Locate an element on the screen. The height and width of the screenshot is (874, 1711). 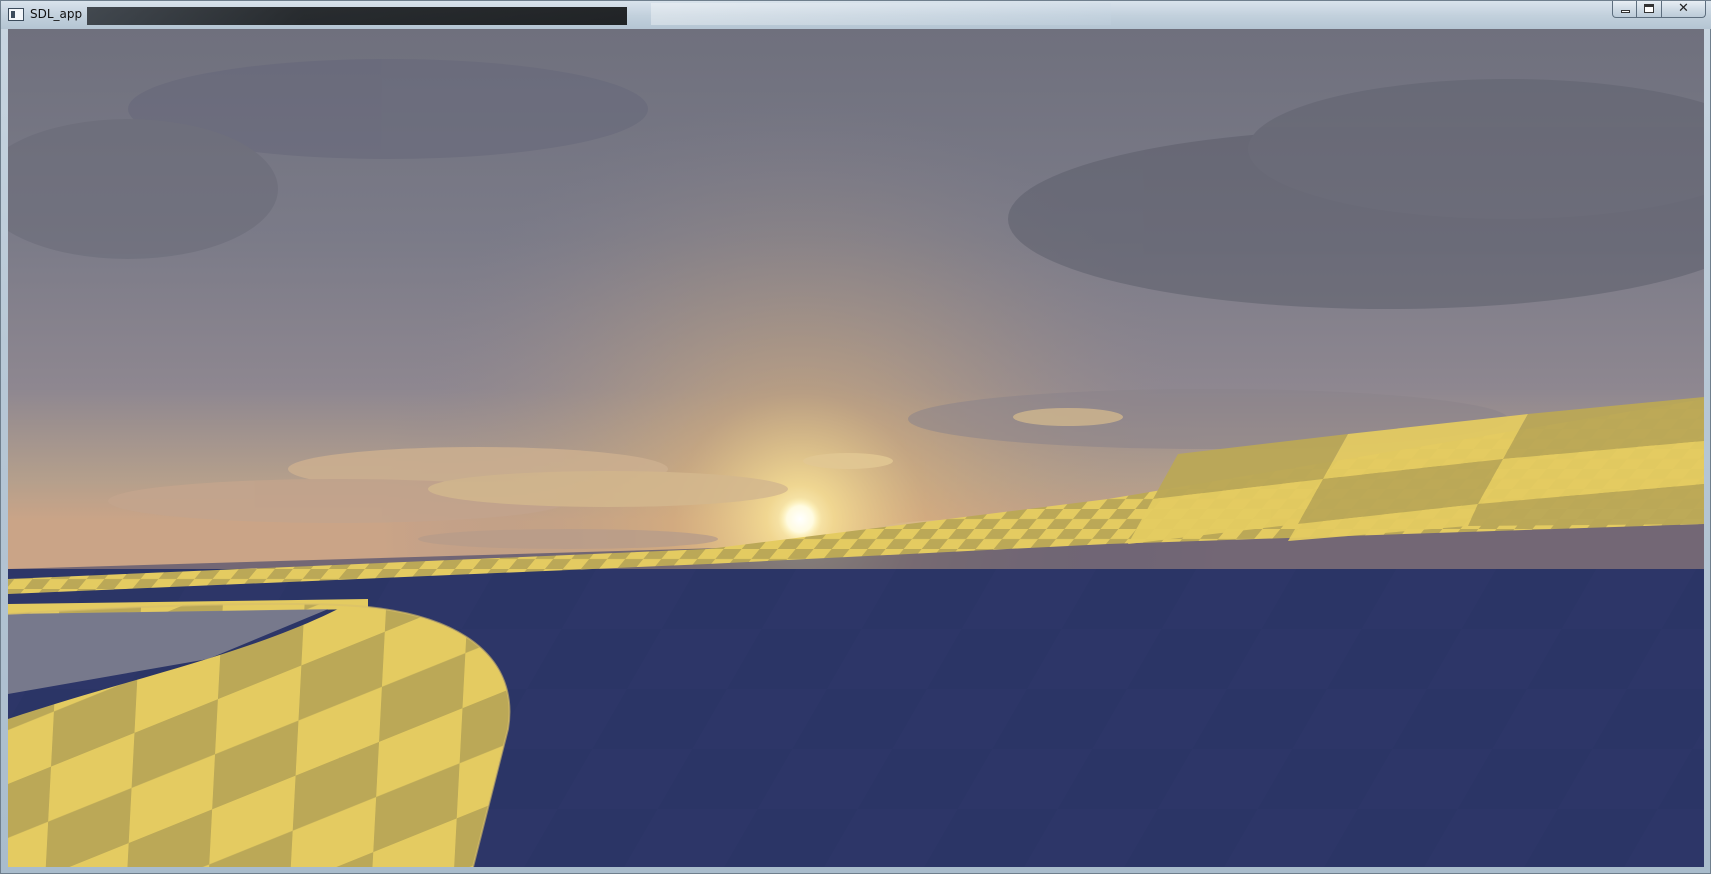
title-bar: SDL_app ✕ is located at coordinates (856, 15).